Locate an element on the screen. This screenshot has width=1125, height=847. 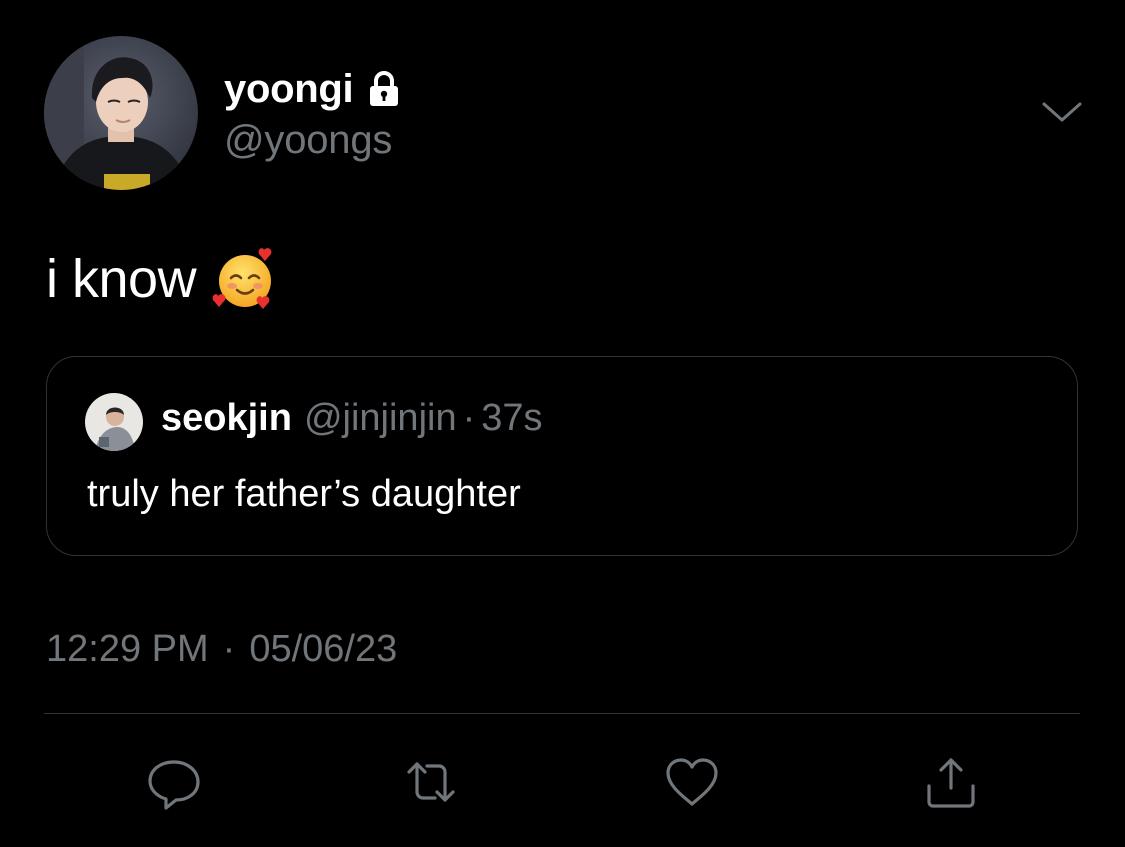
author-avatar is located at coordinates (121, 113).